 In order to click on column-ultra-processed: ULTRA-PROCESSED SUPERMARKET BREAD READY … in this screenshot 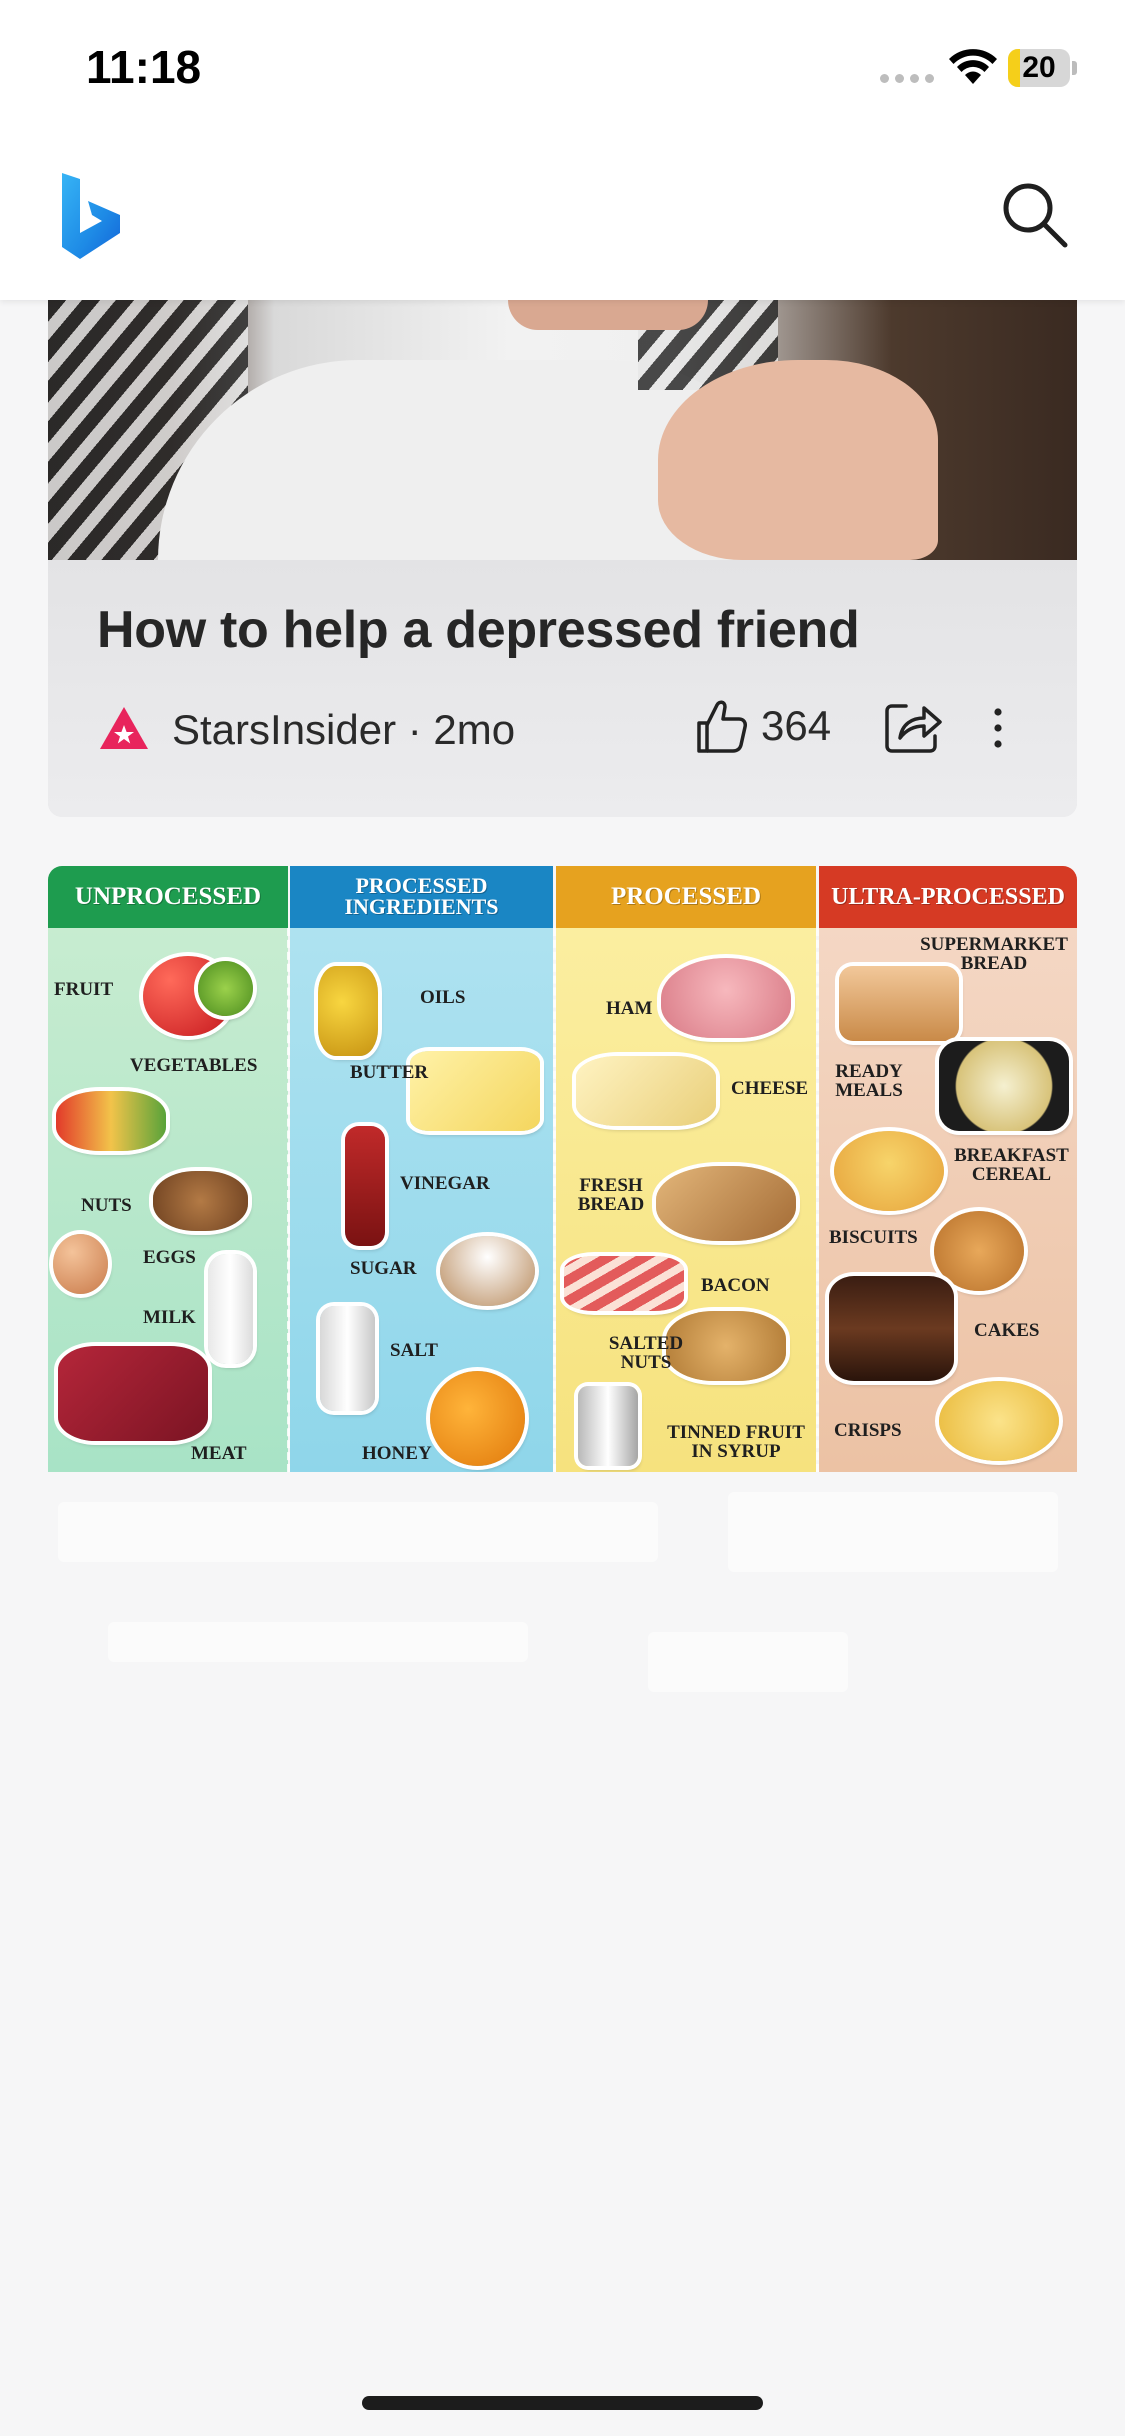, I will do `click(948, 1169)`.